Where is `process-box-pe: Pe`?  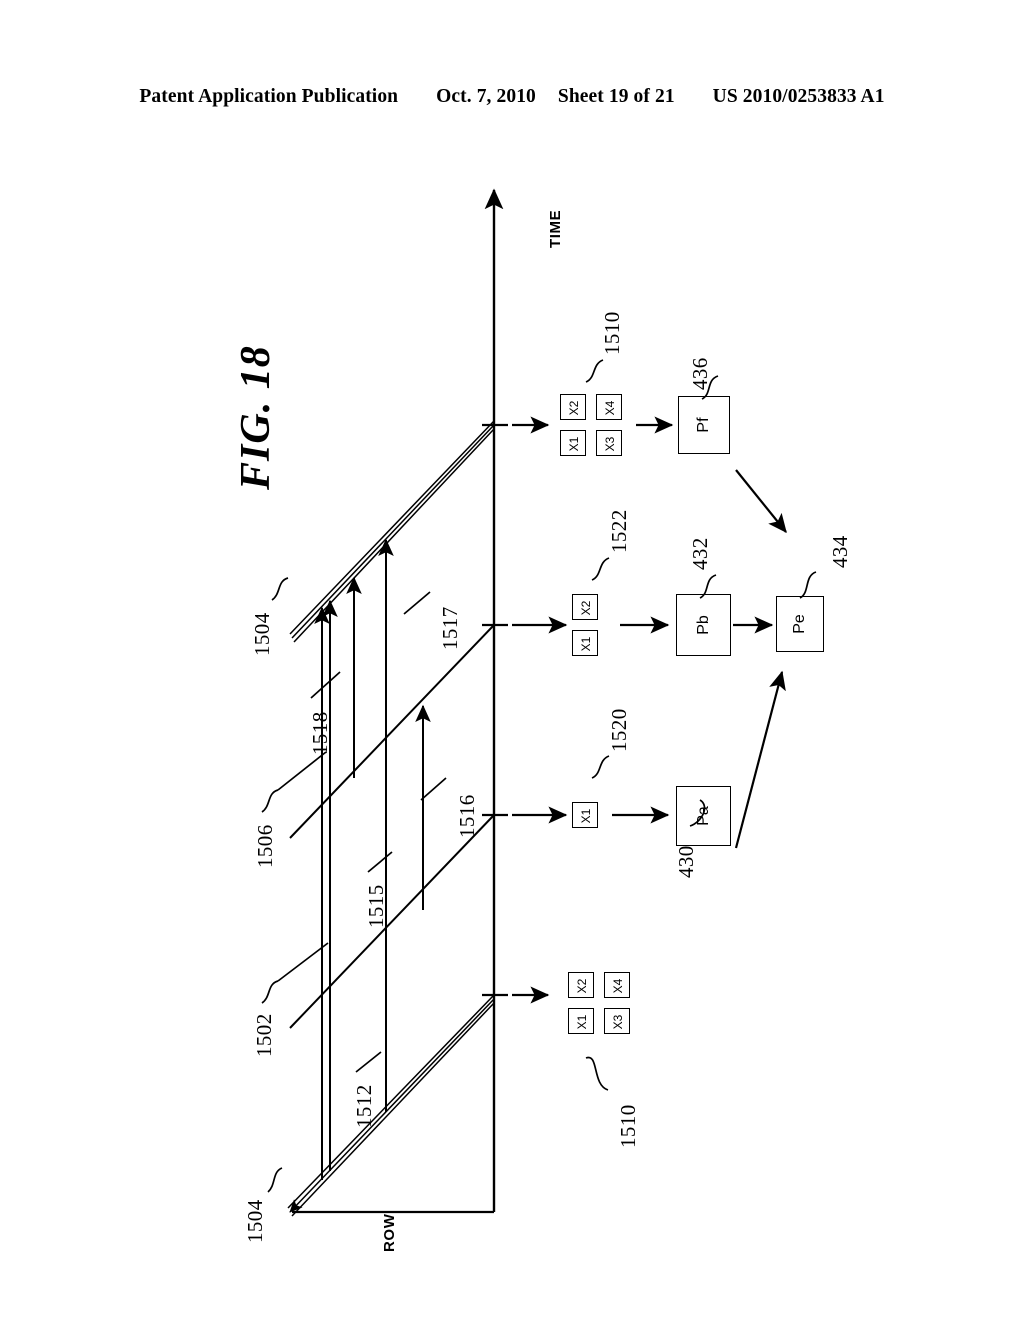
process-box-pe: Pe is located at coordinates (800, 624).